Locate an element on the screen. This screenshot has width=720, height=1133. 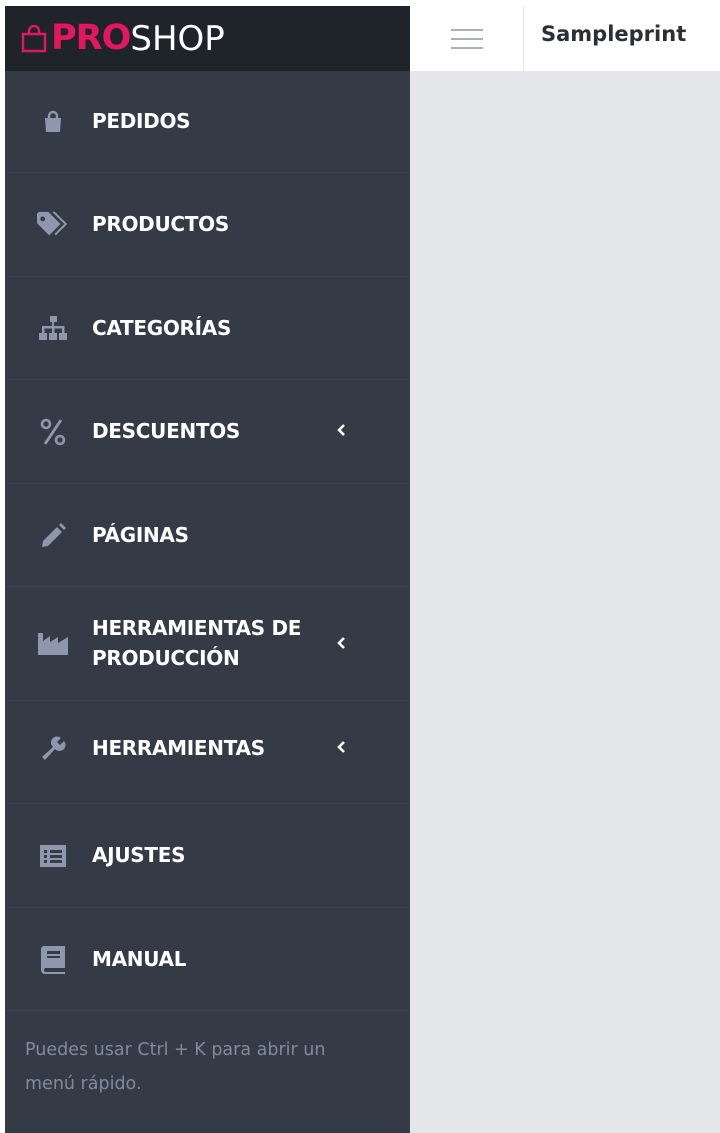
hamburger-button is located at coordinates (467, 38).